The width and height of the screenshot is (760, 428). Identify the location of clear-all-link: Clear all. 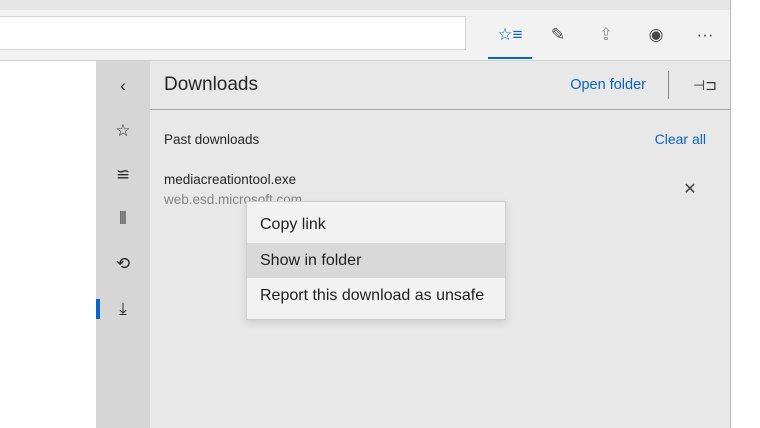
(680, 139).